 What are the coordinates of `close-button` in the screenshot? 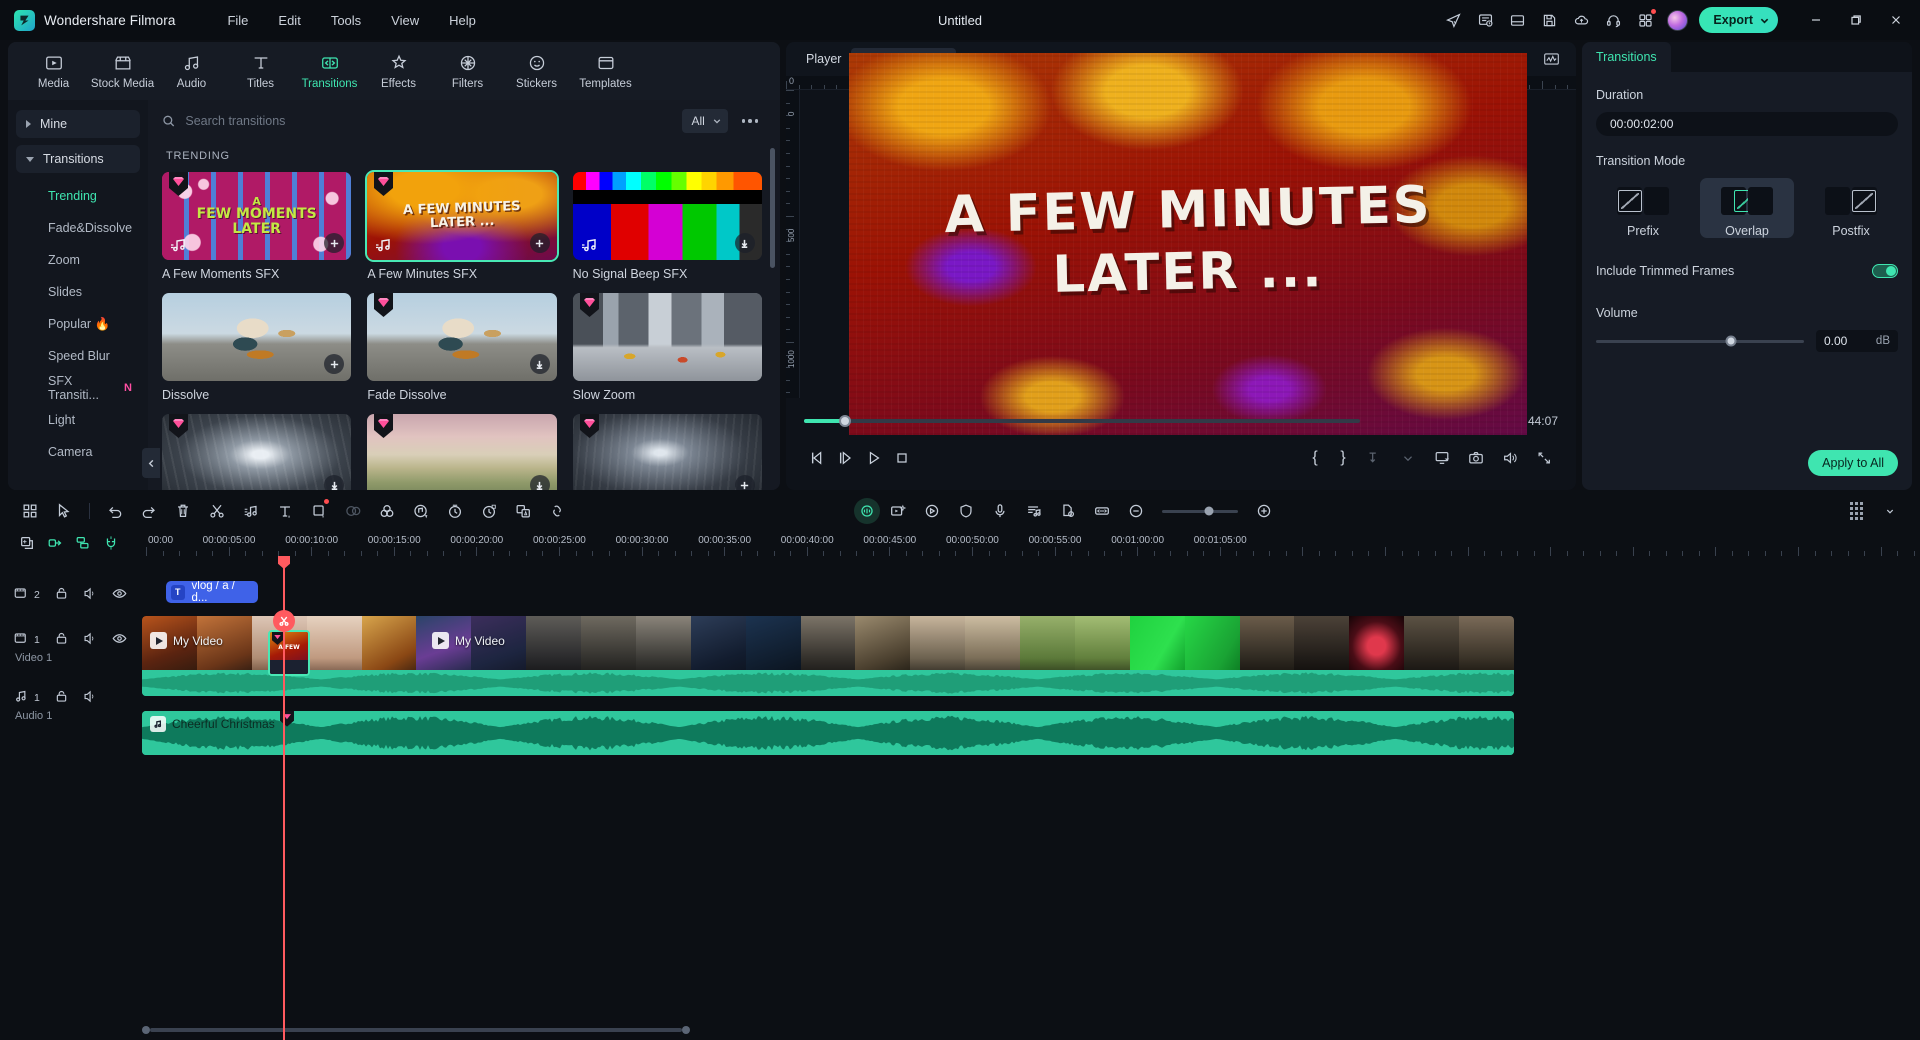 It's located at (1896, 20).